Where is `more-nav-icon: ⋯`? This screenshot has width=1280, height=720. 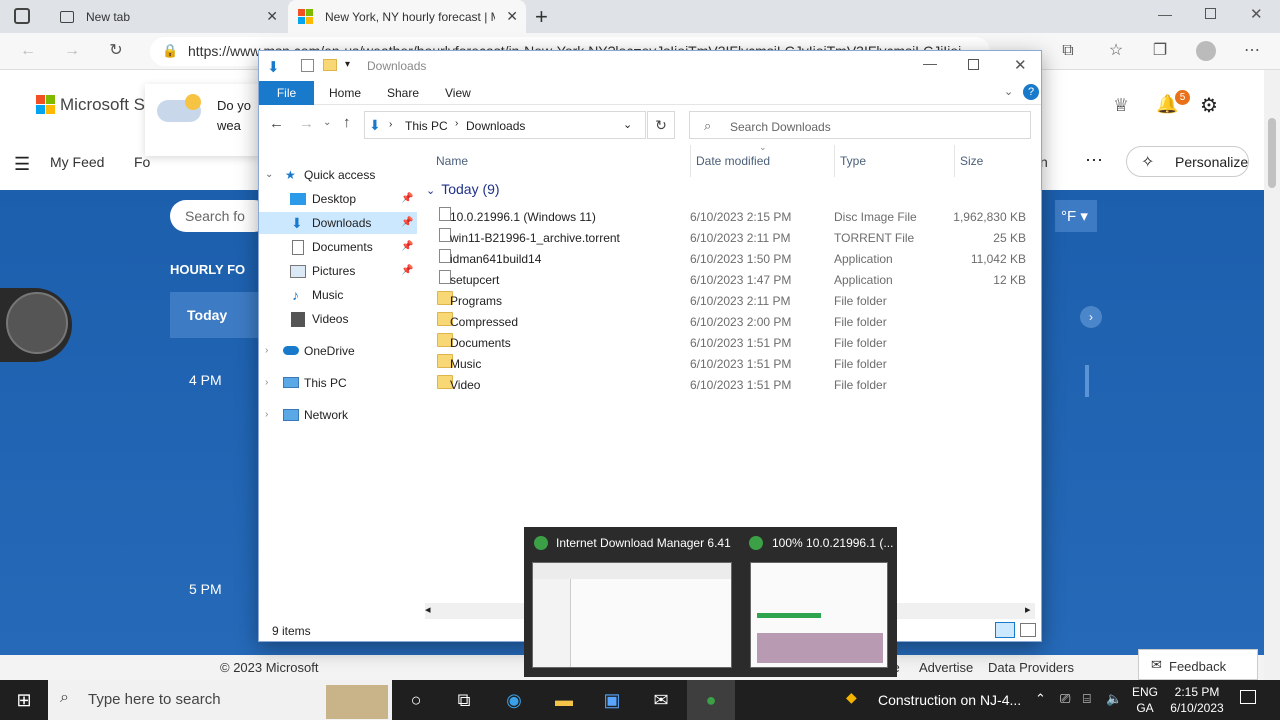
more-nav-icon: ⋯ is located at coordinates (1094, 160).